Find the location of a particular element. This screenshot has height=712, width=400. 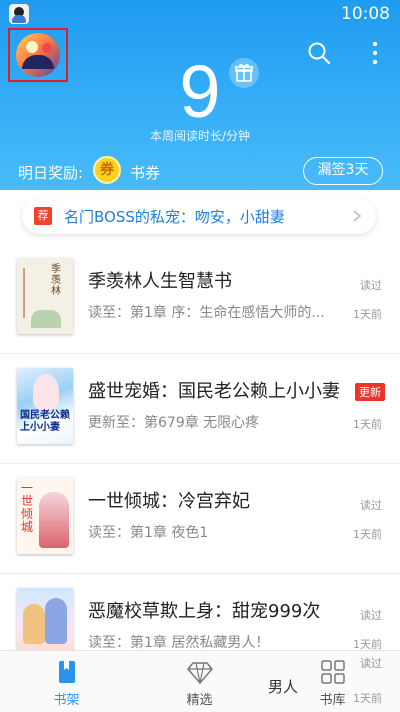

book-progress: 读至：第1章 夜色1 is located at coordinates (148, 533).